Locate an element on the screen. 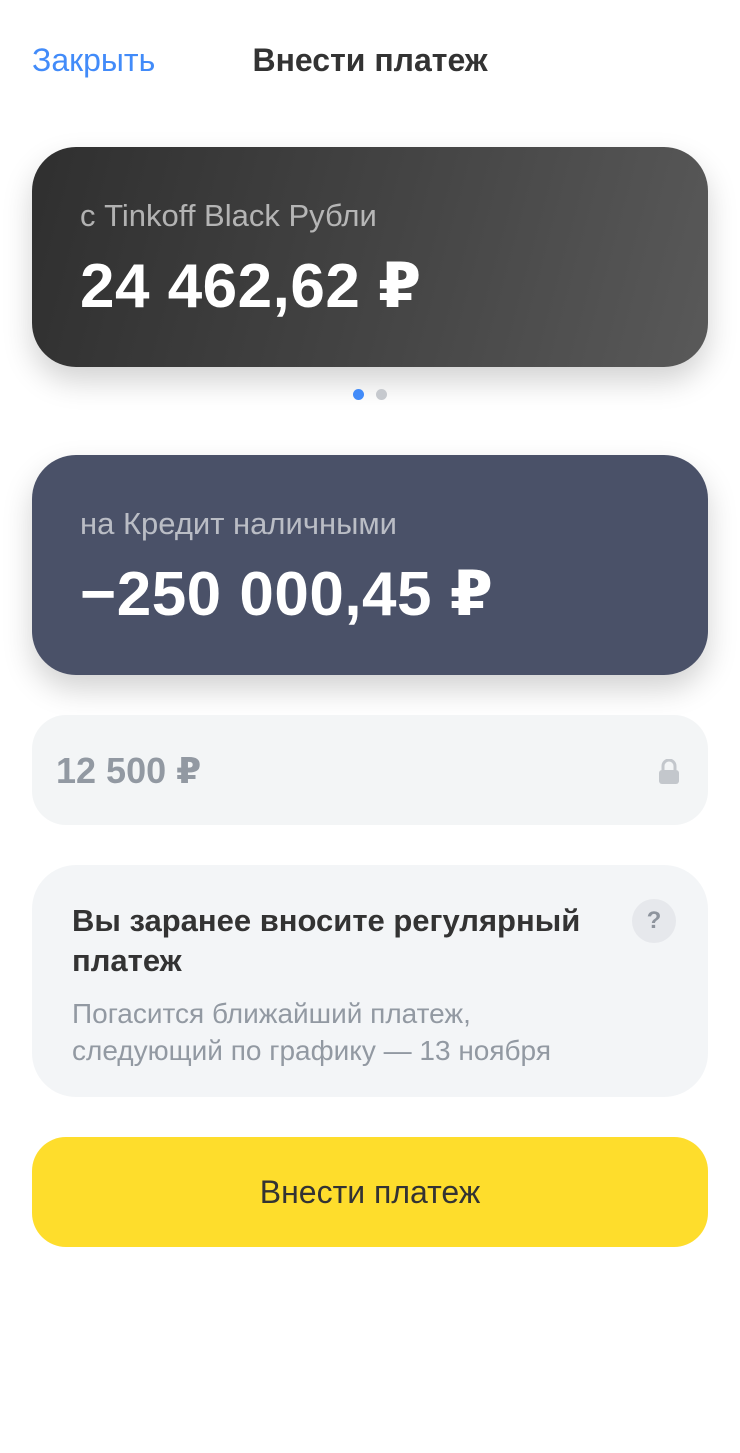  info-title: Вы заранее вносите регулярный платеж is located at coordinates (326, 940).